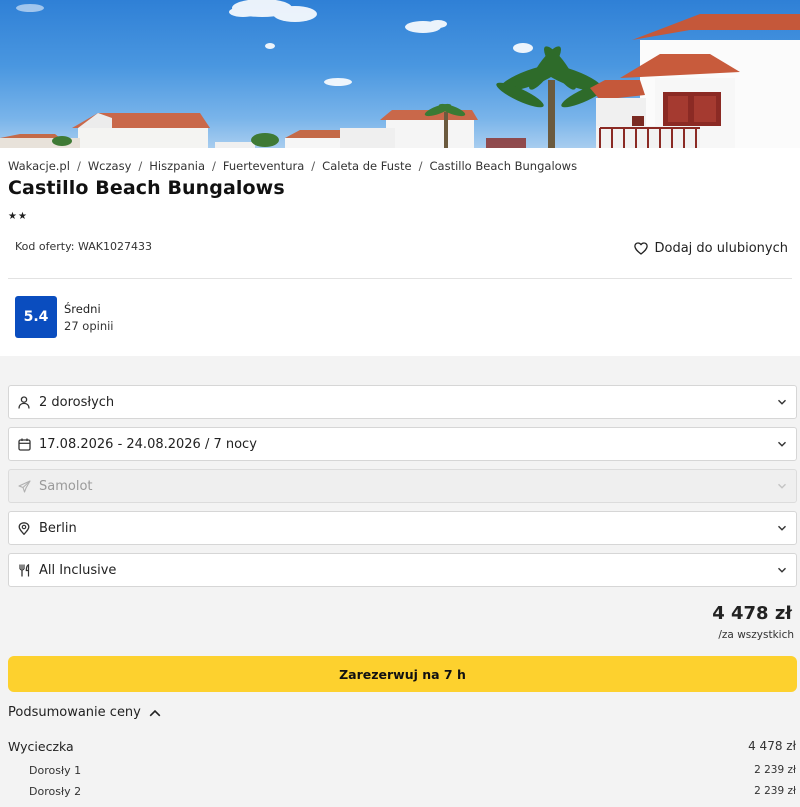  Describe the element at coordinates (402, 486) in the screenshot. I see `transport-select: Samolot` at that location.